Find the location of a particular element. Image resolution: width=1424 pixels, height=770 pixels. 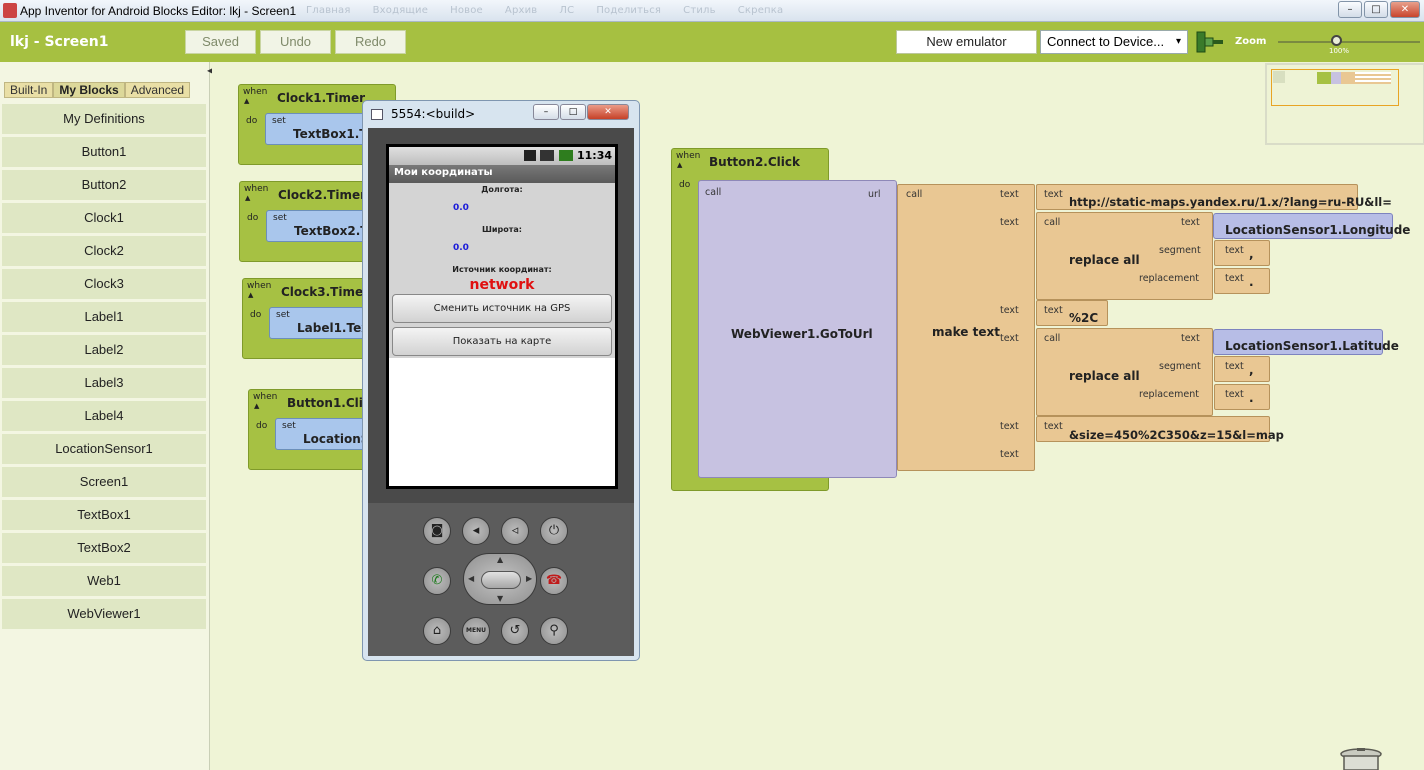

zoom-slider-knob is located at coordinates (1336, 40).